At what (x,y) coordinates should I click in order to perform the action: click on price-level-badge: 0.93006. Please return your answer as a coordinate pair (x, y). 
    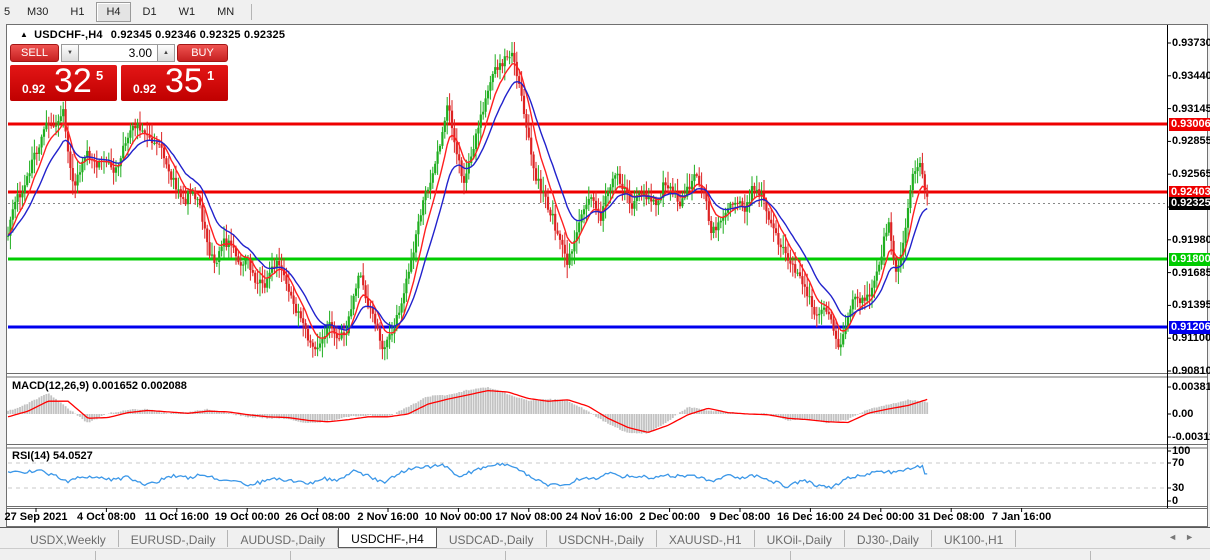
    Looking at the image, I should click on (1189, 124).